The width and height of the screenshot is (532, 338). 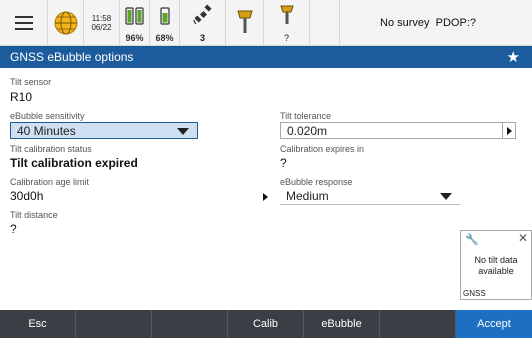 I want to click on battery-1: 96%, so click(x=135, y=23).